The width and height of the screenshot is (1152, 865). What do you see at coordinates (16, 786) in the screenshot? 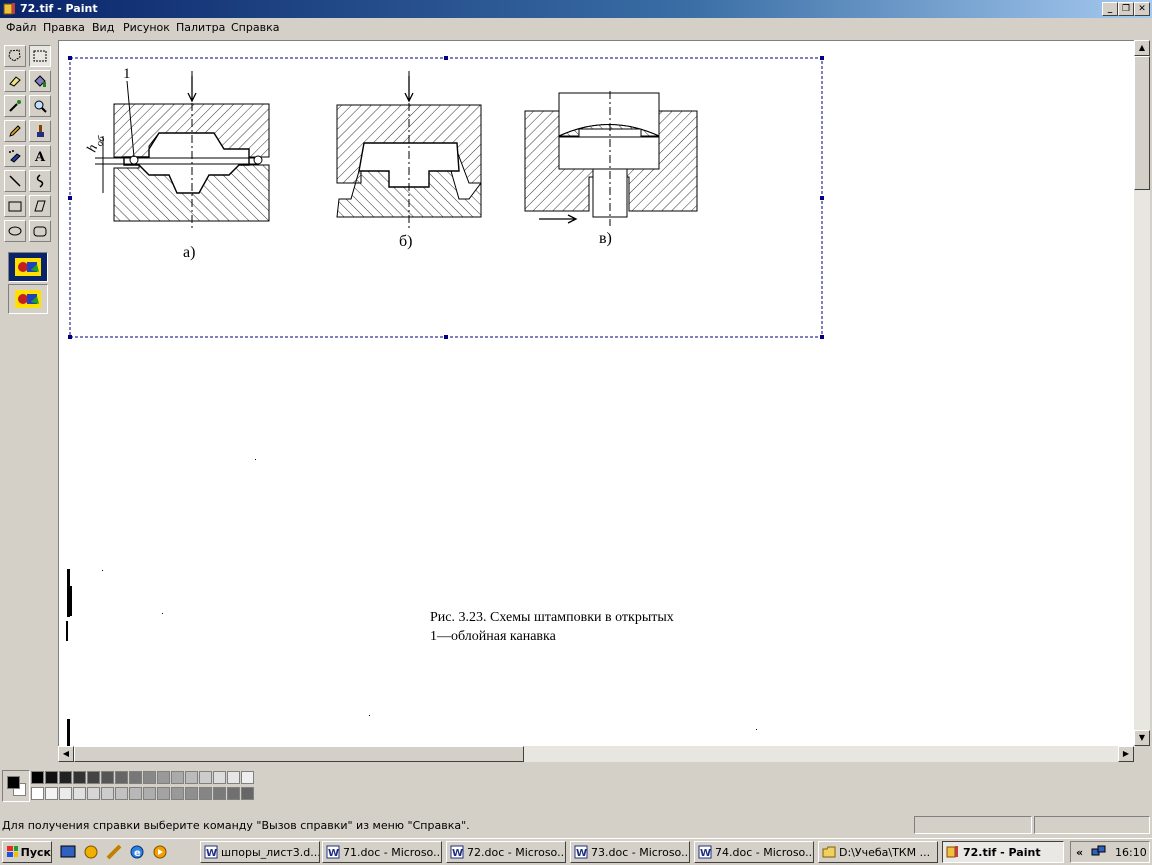
I see `current-colors` at bounding box center [16, 786].